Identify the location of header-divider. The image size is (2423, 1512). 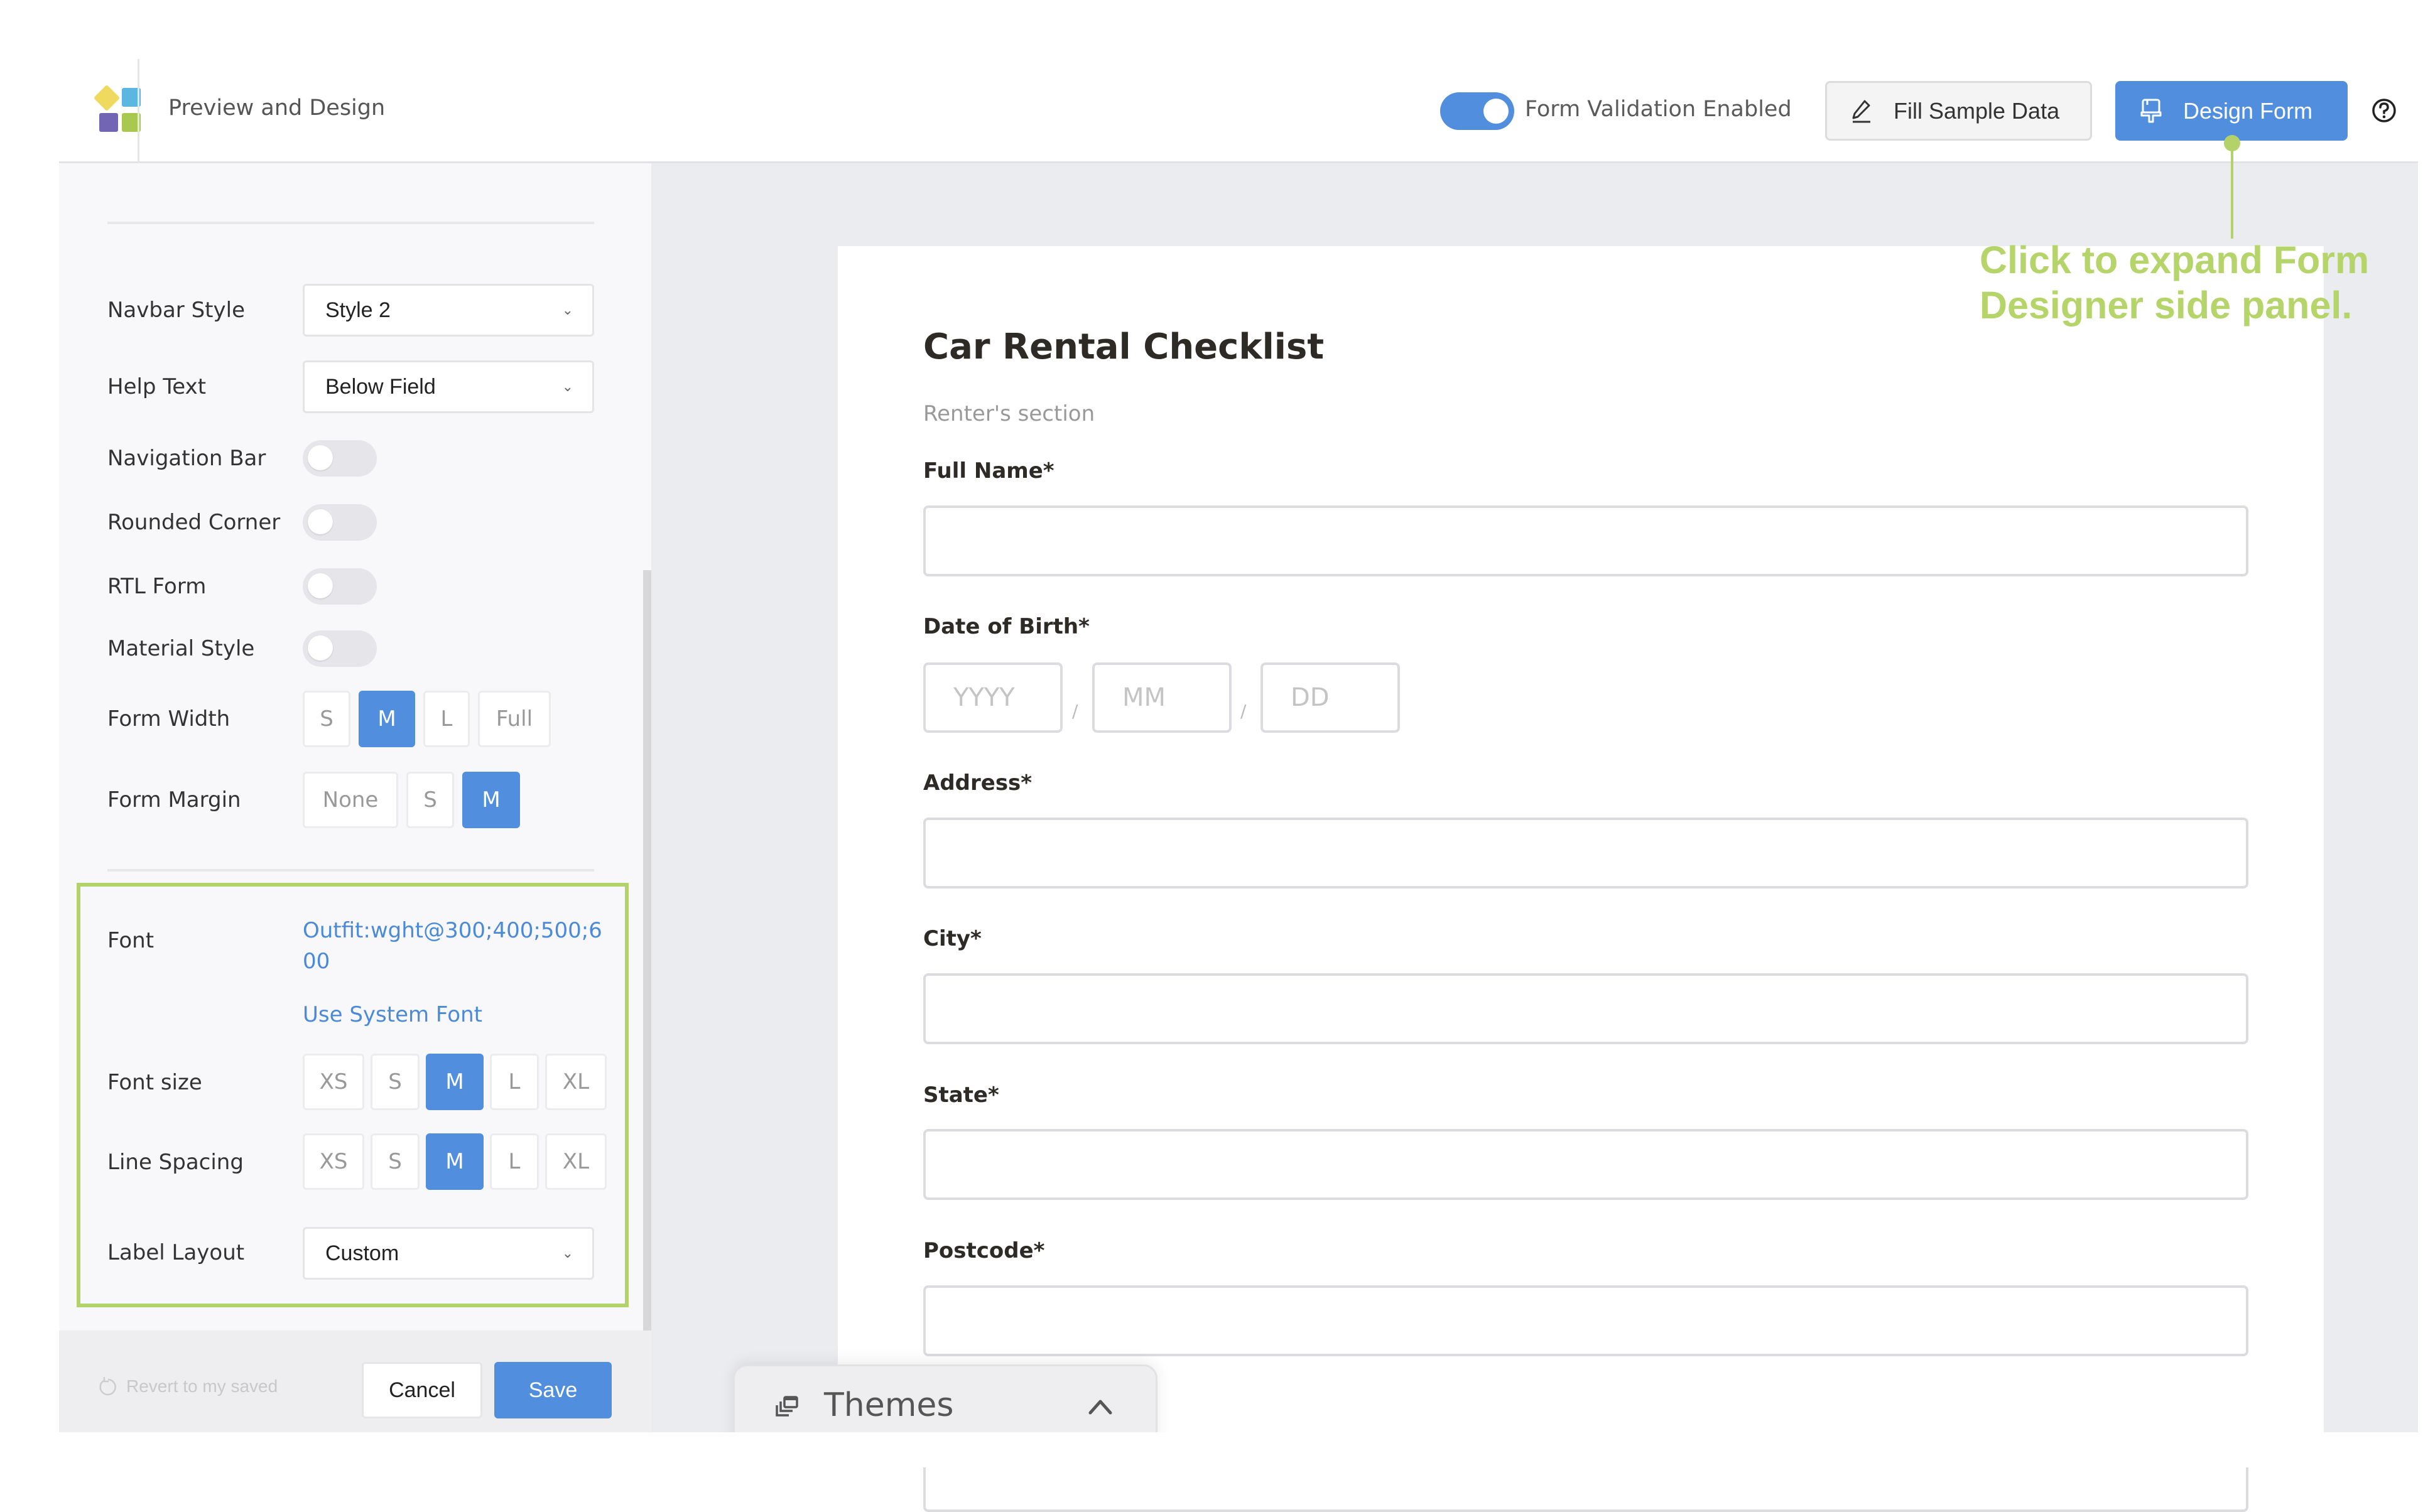
(138, 111).